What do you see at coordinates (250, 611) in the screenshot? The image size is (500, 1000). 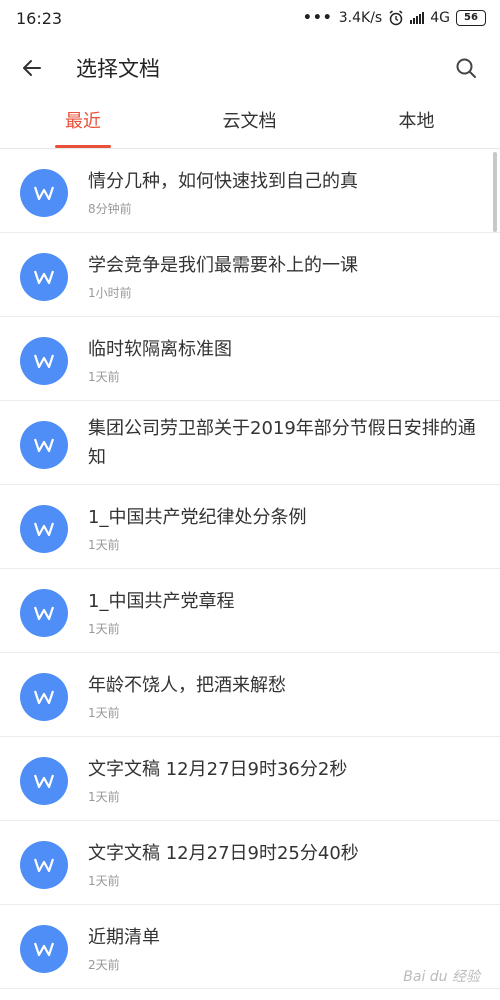 I see `list-item: 1_中国共产党章程 1天前` at bounding box center [250, 611].